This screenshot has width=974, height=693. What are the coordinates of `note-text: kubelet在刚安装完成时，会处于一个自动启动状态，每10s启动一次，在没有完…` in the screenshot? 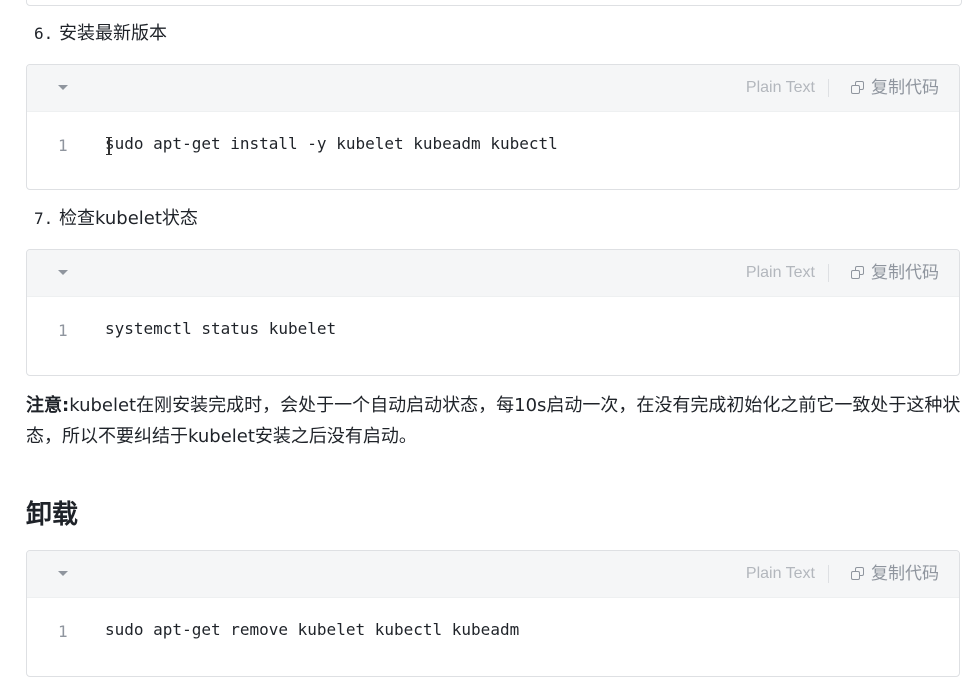 It's located at (493, 421).